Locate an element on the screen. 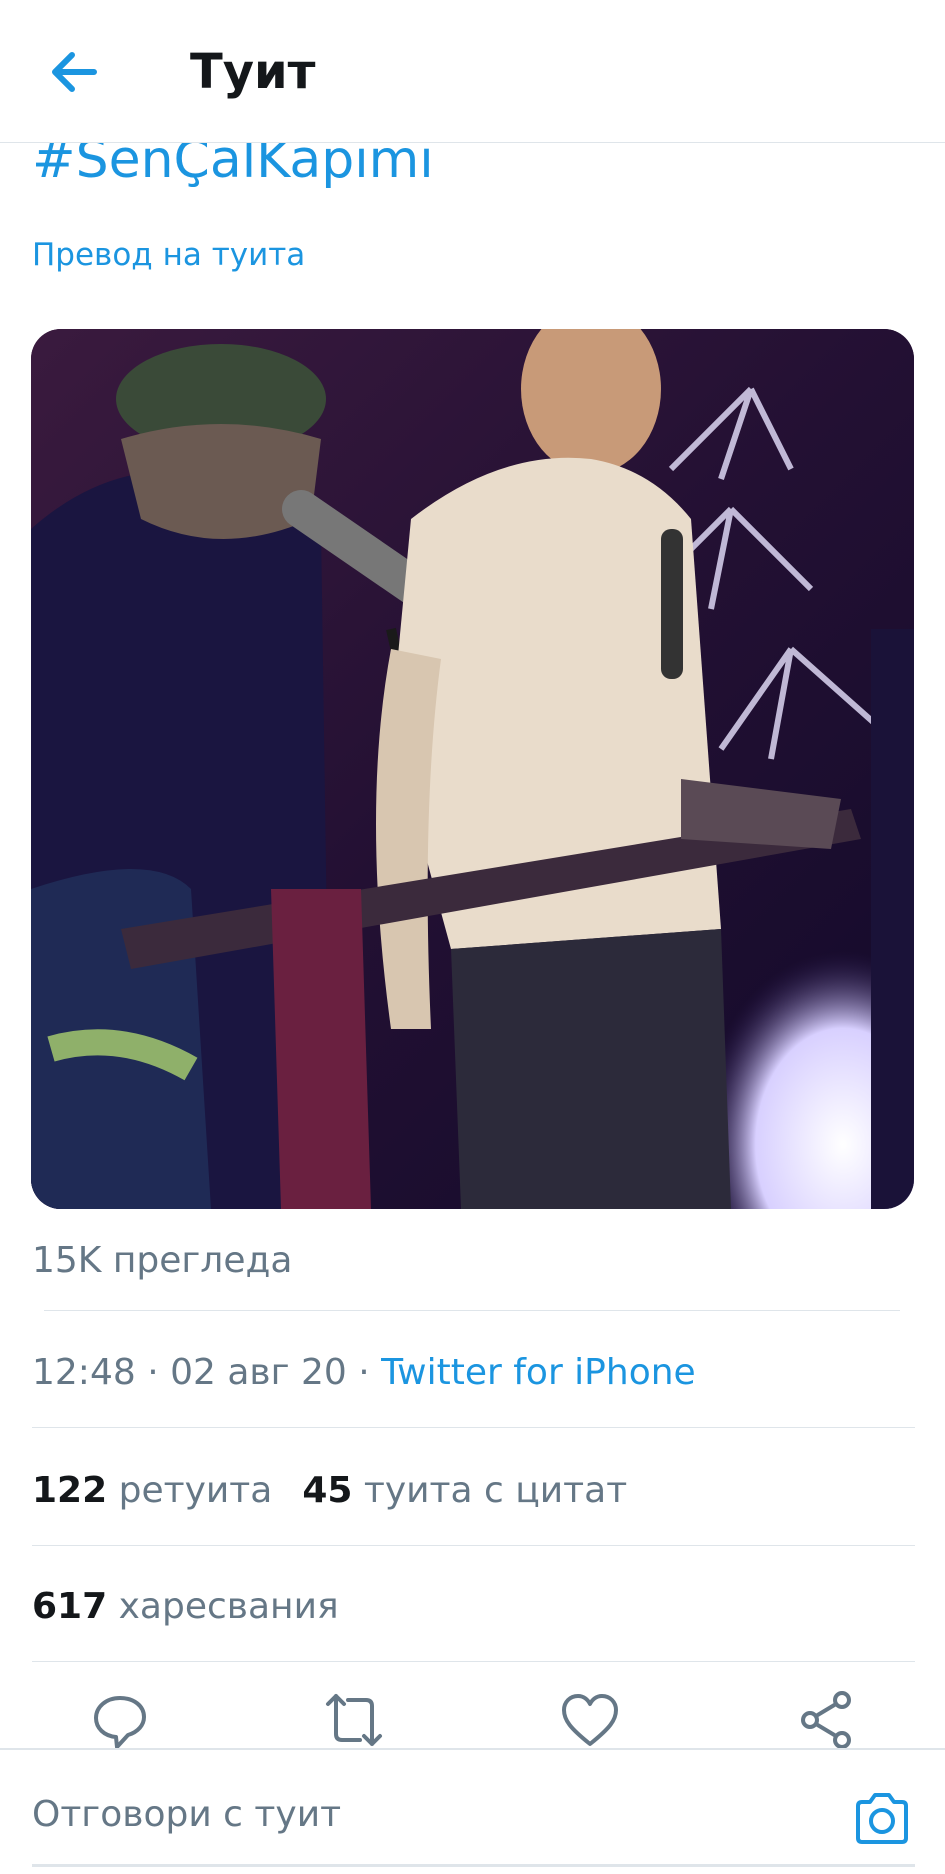 The image size is (945, 1874). retweet-button is located at coordinates (354, 1720).